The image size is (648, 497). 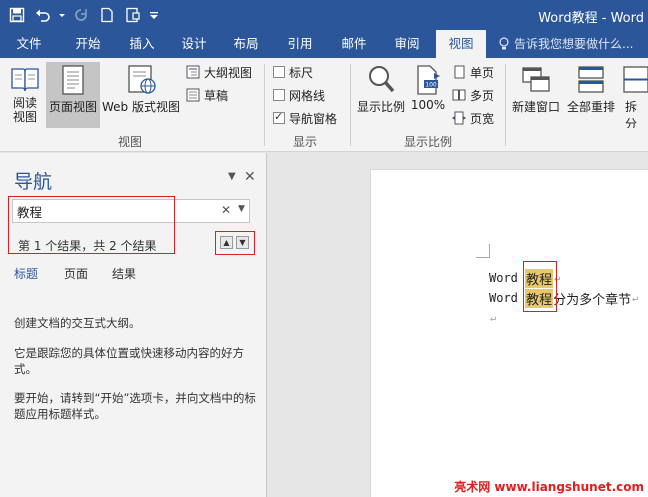 I want to click on customize-qat-button, so click(x=154, y=15).